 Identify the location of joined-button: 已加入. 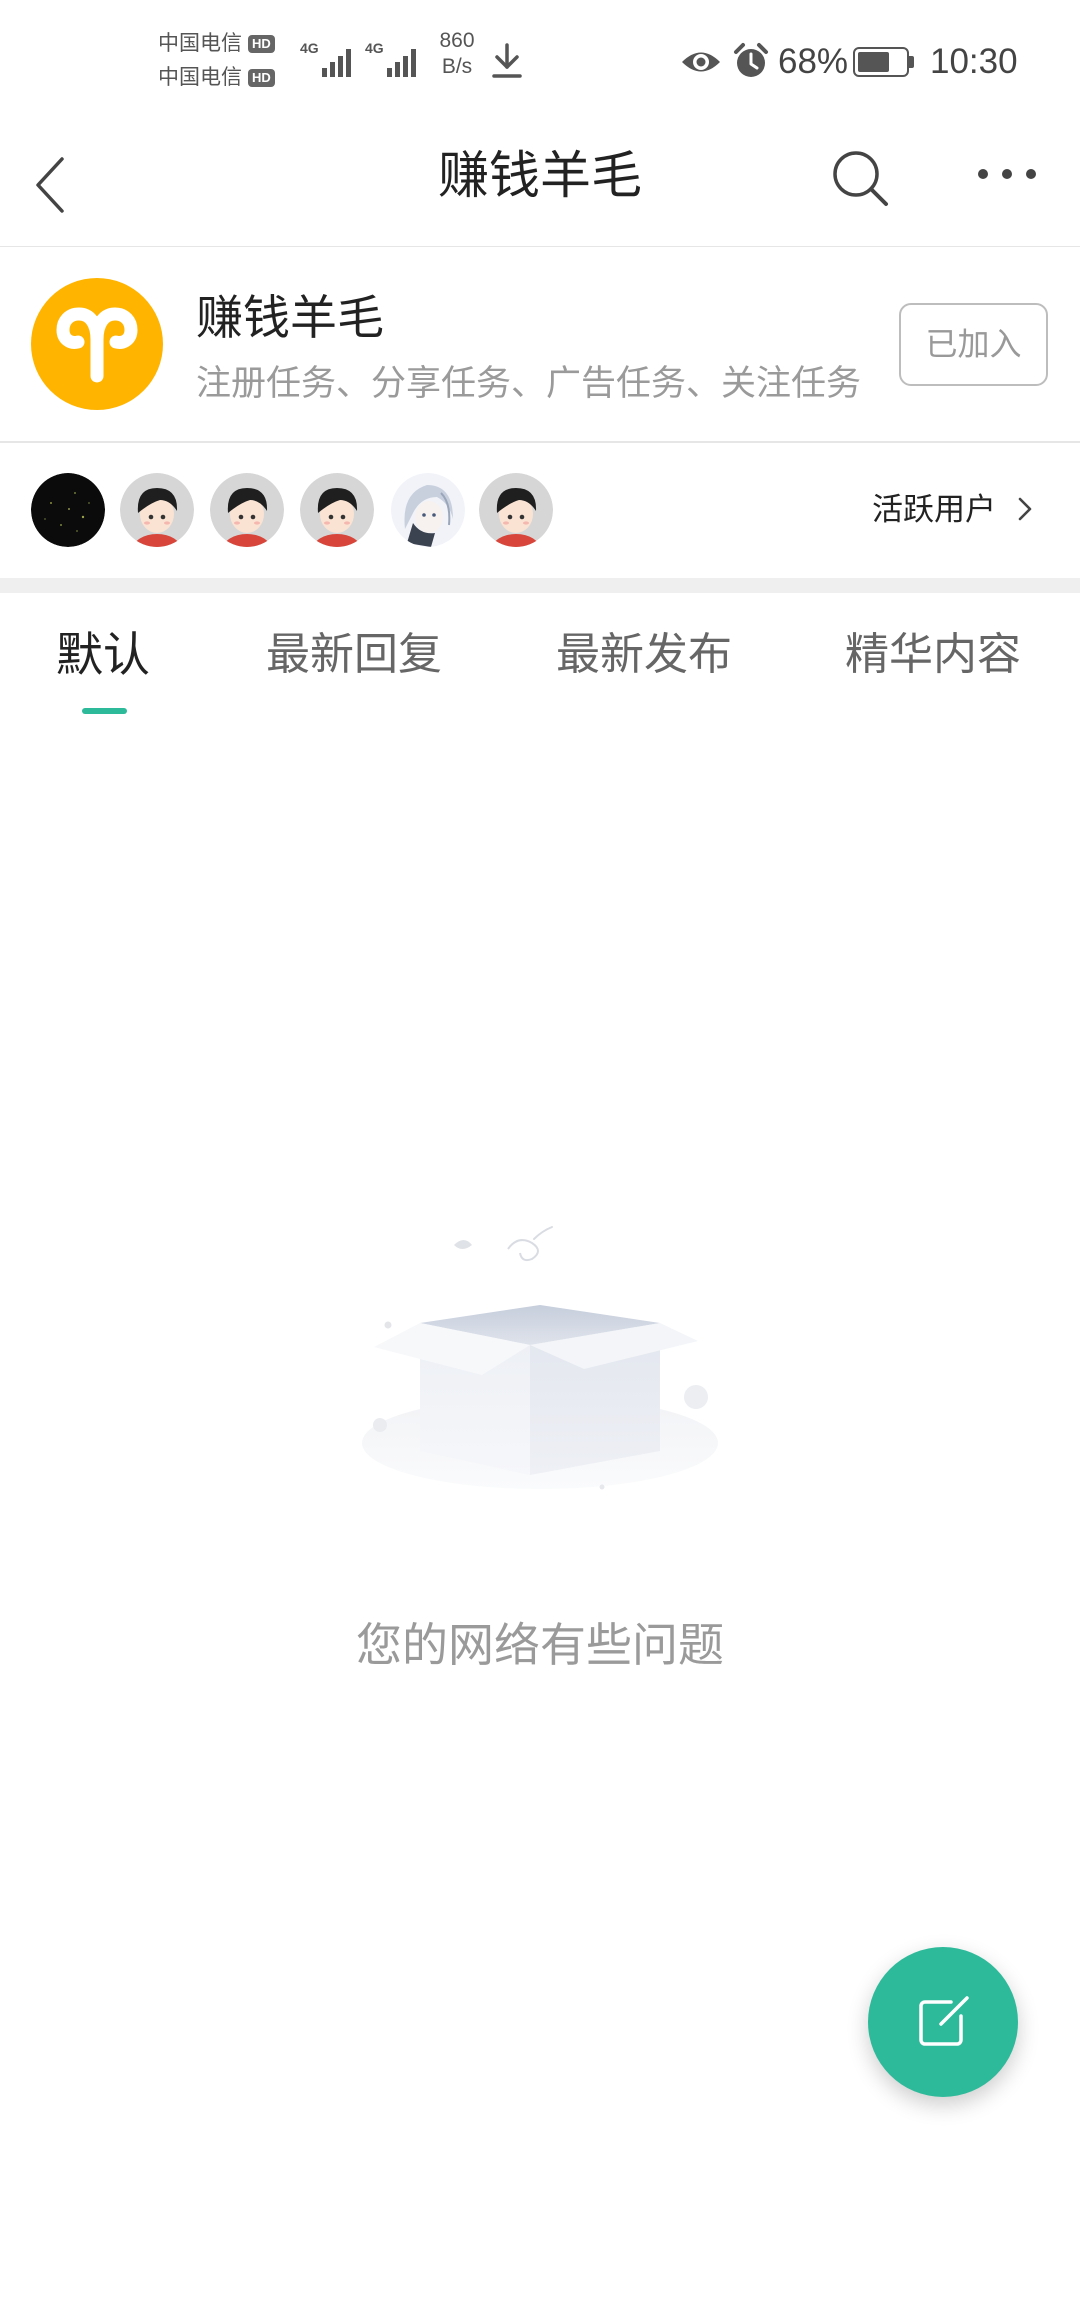
(973, 344).